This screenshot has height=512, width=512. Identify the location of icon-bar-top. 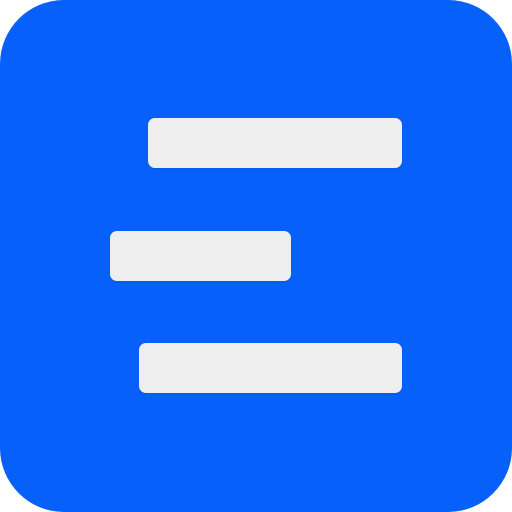
(275, 143).